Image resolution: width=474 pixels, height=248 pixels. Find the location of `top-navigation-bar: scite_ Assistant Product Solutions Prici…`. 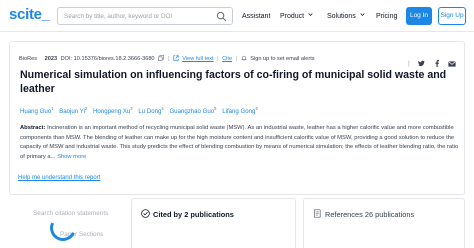

top-navigation-bar: scite_ Assistant Product Solutions Prici… is located at coordinates (237, 16).